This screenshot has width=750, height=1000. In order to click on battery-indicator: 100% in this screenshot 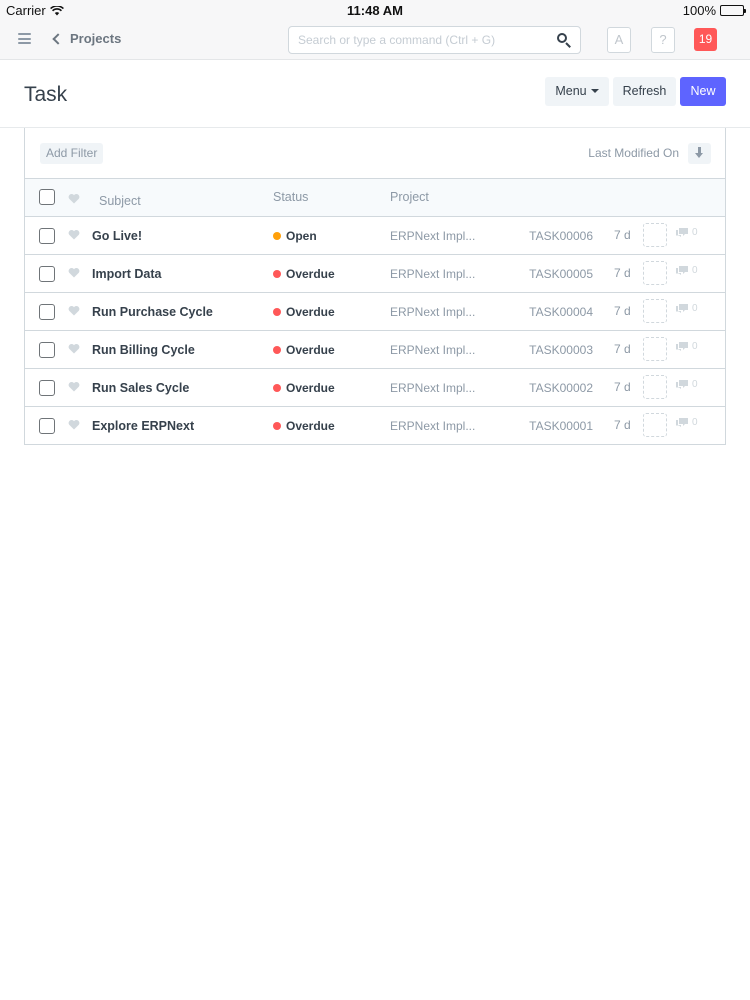, I will do `click(714, 10)`.